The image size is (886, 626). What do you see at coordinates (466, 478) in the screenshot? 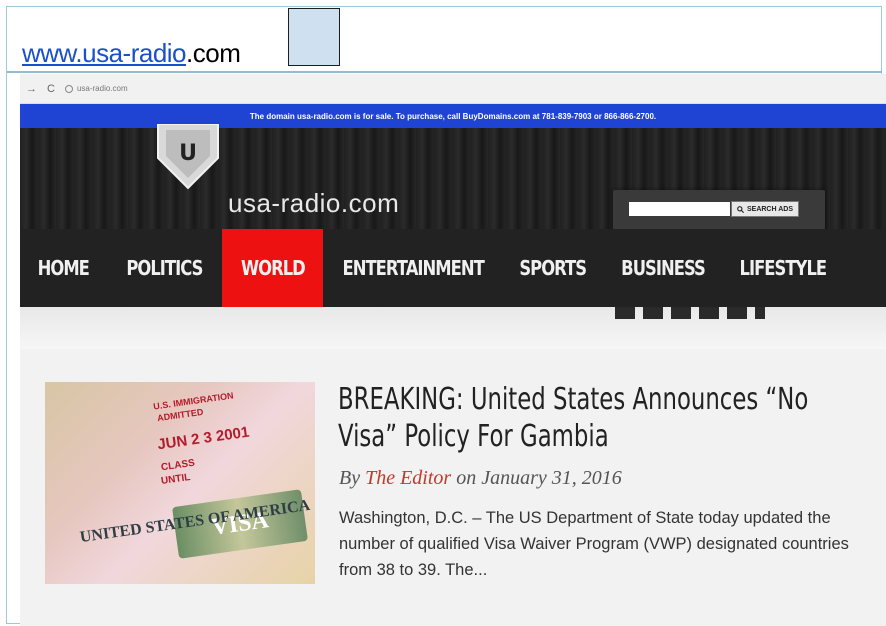
I see `byline-on: on` at bounding box center [466, 478].